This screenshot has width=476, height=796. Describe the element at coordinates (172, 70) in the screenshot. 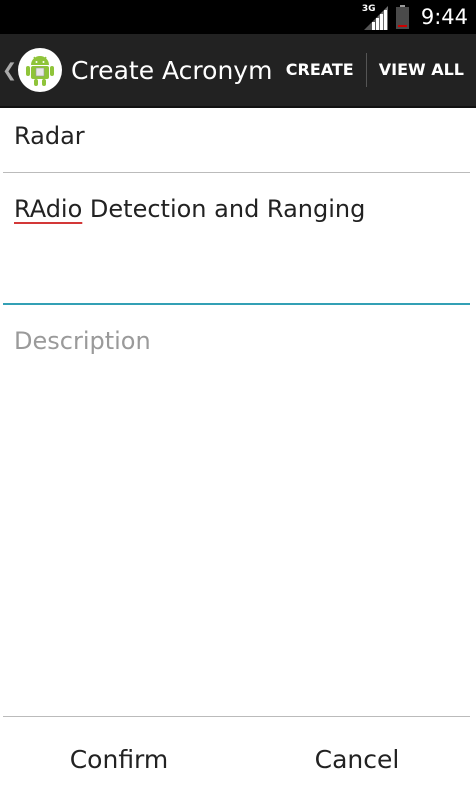

I see `page-title: Create Acronym` at that location.